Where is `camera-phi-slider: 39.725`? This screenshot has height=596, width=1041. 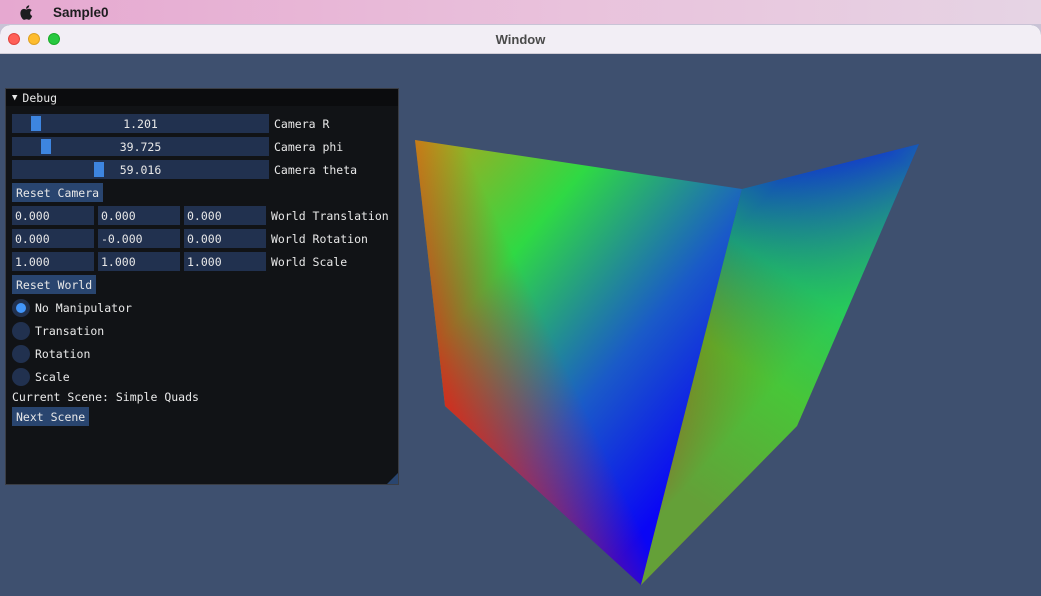
camera-phi-slider: 39.725 is located at coordinates (140, 146).